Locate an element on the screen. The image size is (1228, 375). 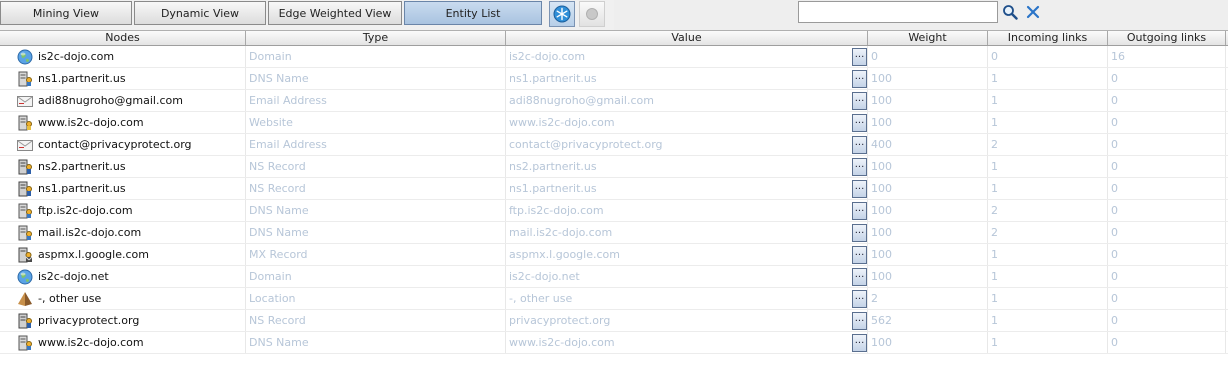
table-row: is2c-dojo.com Domain is2c-dojo.com... 0 0 16 is located at coordinates (614, 57).